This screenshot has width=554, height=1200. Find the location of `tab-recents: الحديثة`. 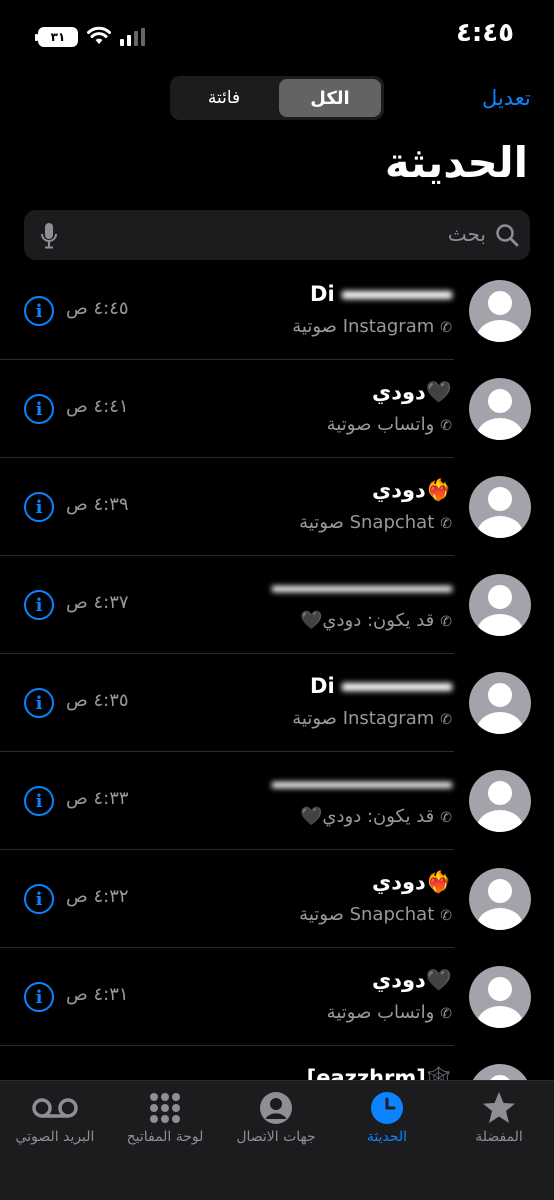

tab-recents: الحديثة is located at coordinates (387, 1118).